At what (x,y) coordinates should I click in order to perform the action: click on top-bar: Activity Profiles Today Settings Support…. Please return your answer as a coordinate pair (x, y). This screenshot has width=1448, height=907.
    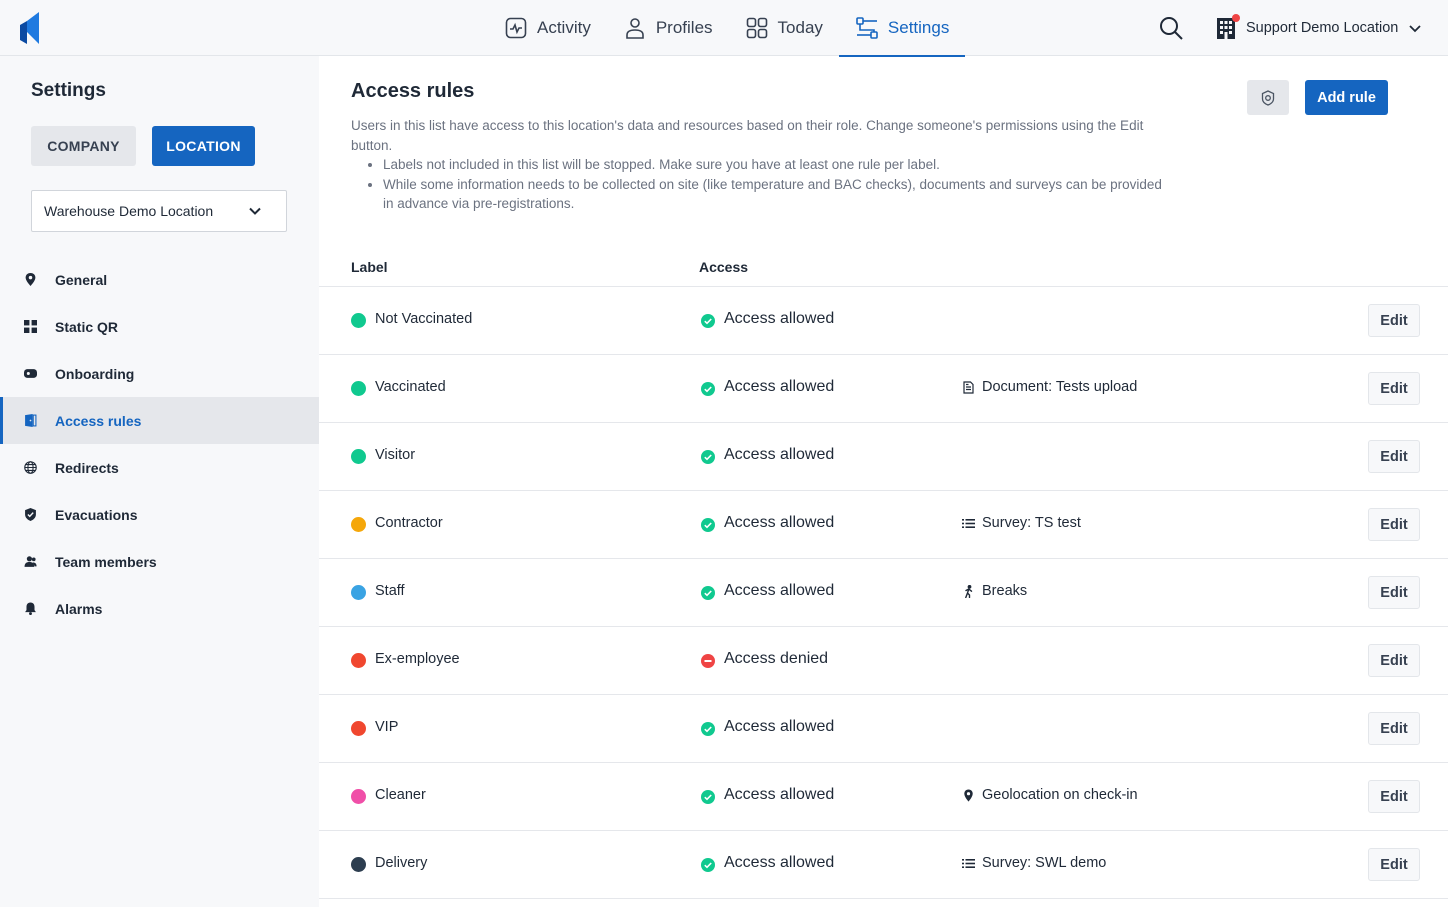
    Looking at the image, I should click on (724, 28).